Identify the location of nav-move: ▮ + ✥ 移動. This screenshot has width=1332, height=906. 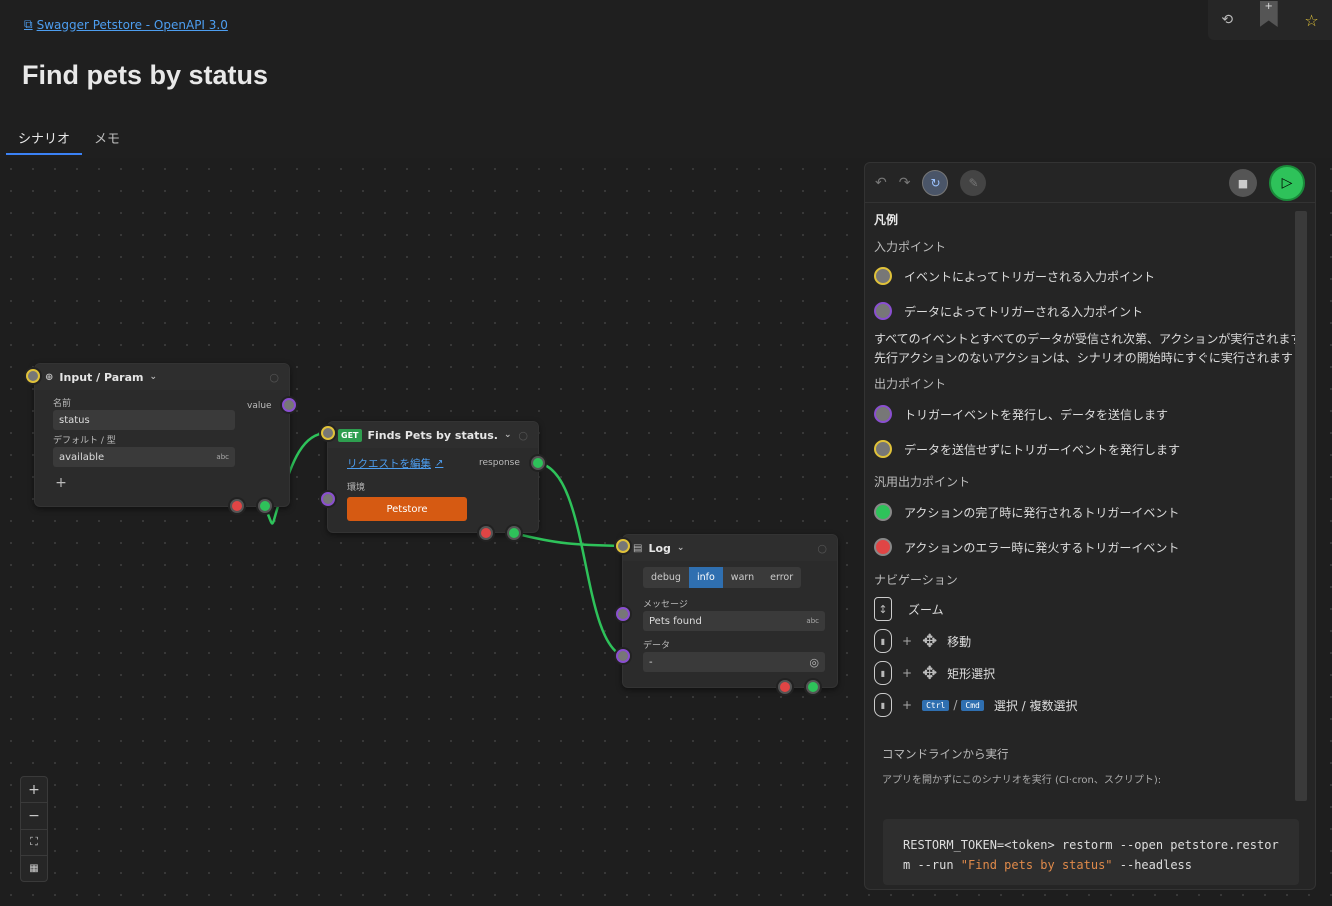
(922, 641).